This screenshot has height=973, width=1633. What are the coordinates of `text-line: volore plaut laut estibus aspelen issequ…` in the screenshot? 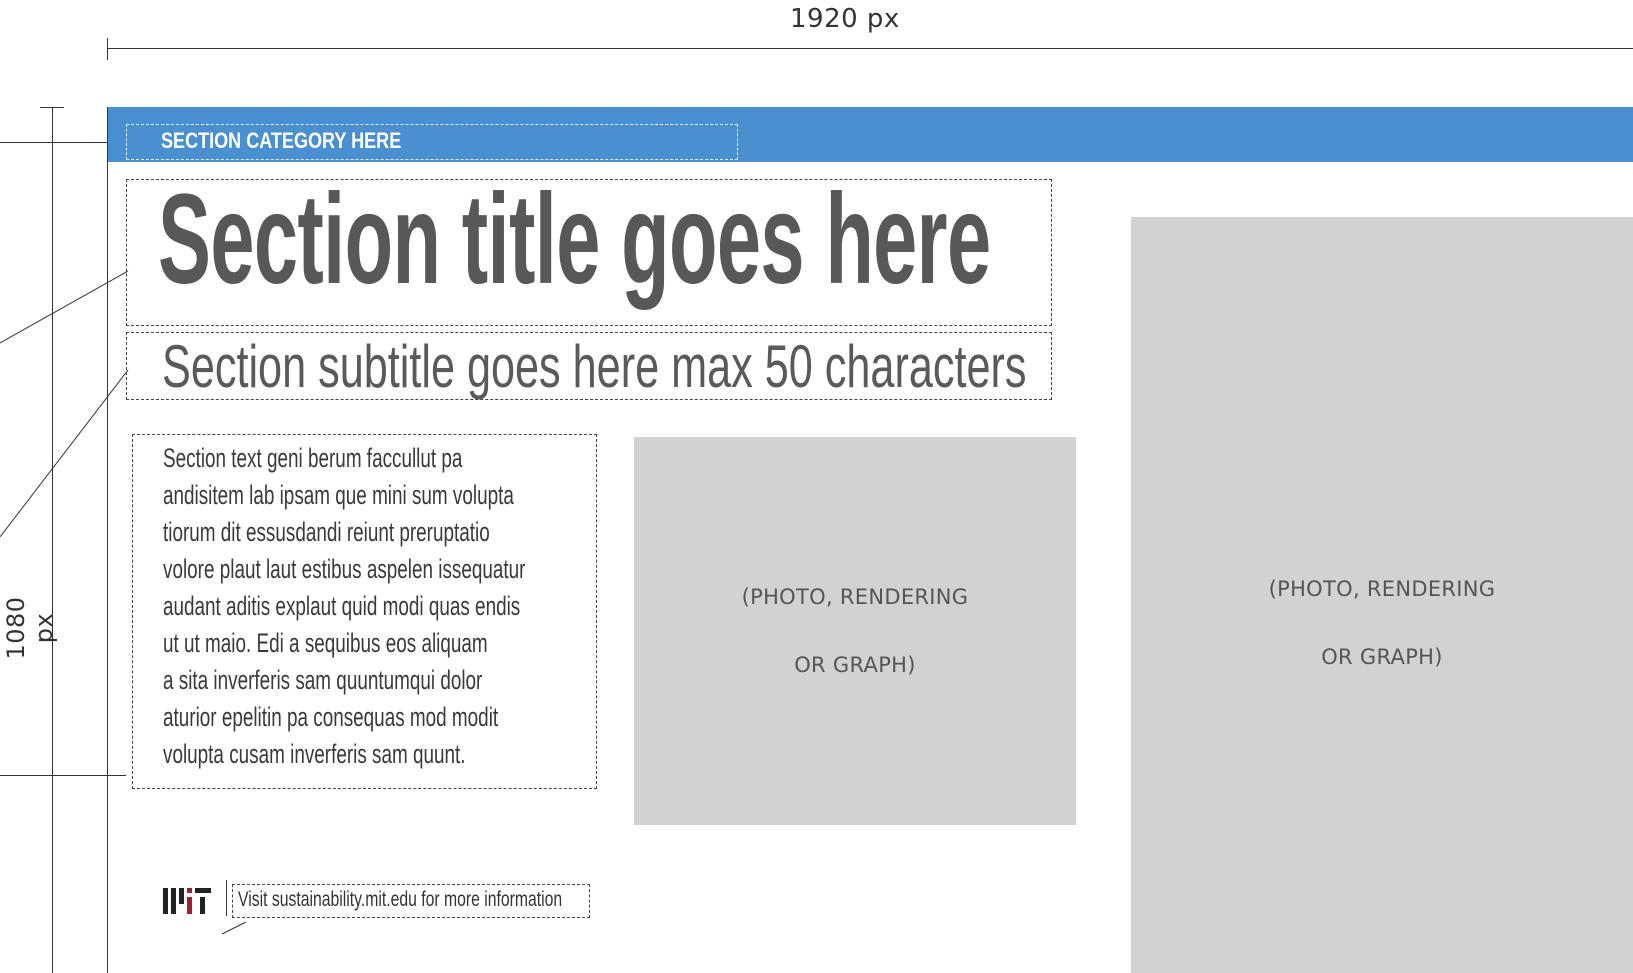 It's located at (344, 569).